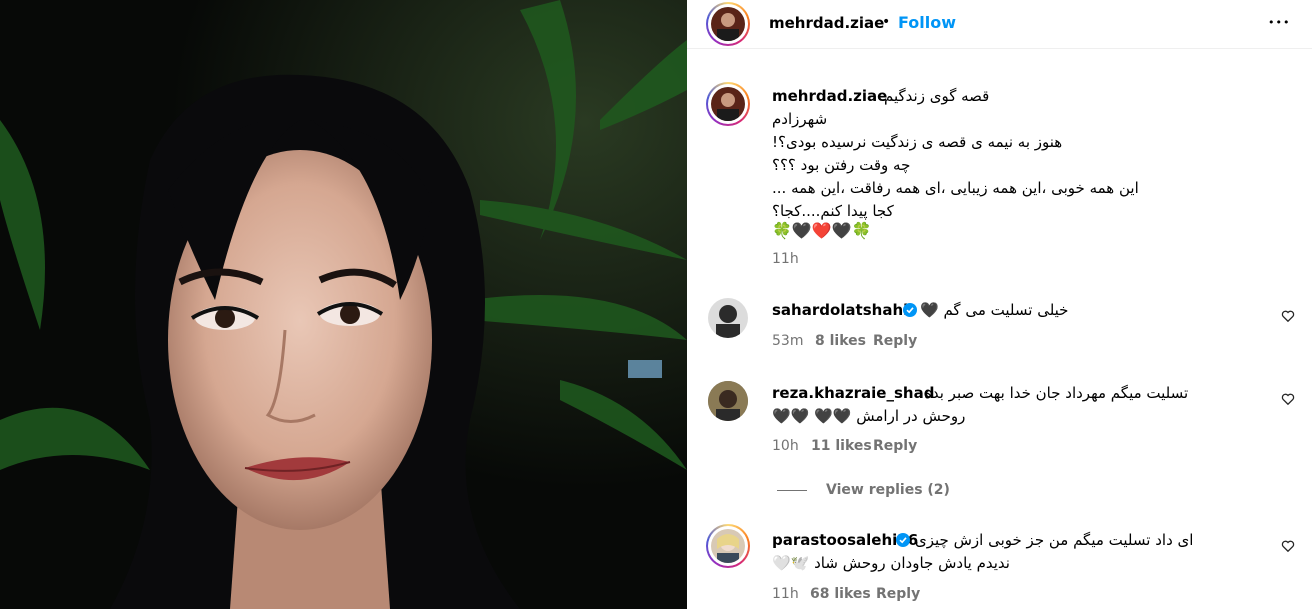  Describe the element at coordinates (937, 96) in the screenshot. I see `caption-line: قصه گوی زندگیم` at that location.